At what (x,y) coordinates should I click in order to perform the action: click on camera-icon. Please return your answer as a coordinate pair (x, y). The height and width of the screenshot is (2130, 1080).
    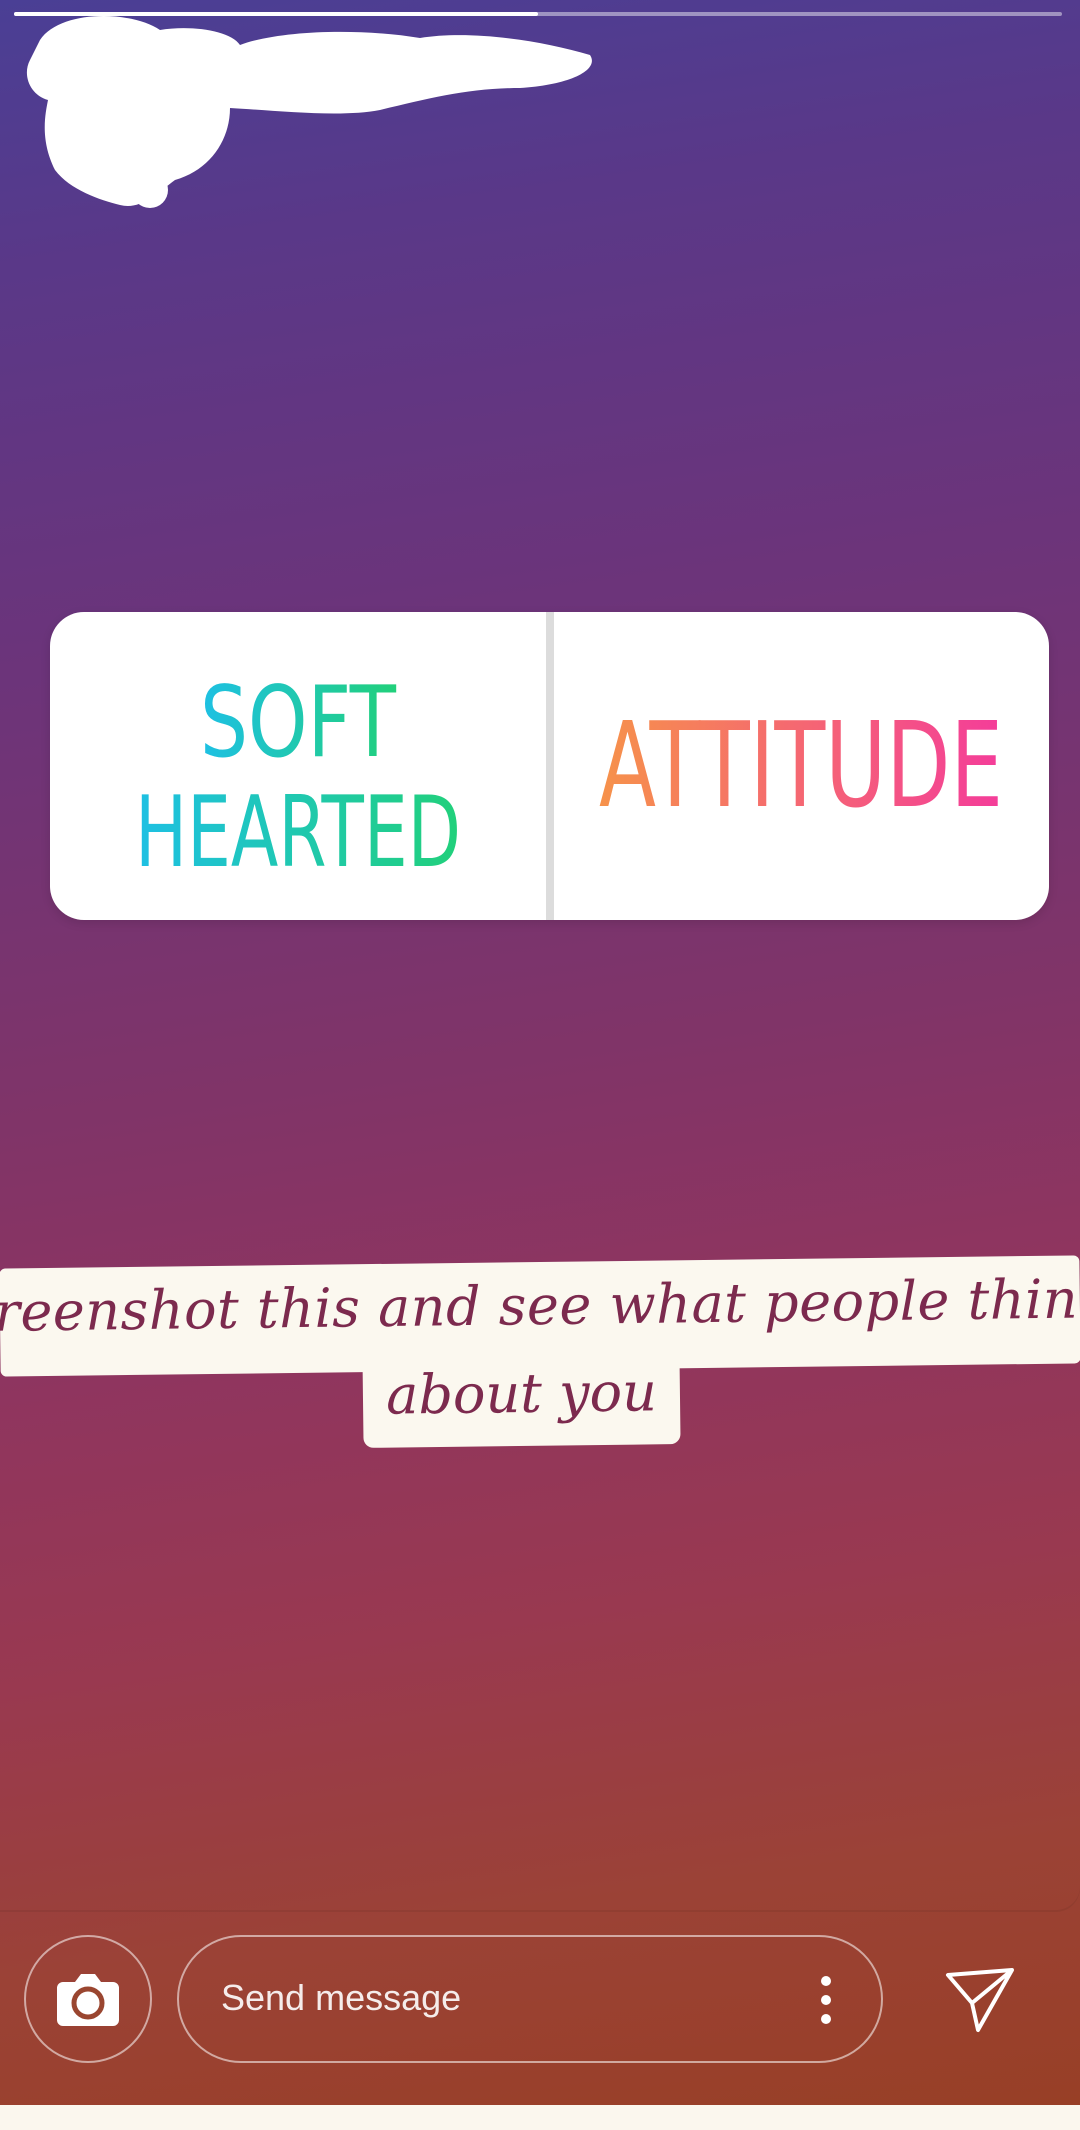
    Looking at the image, I should click on (88, 2000).